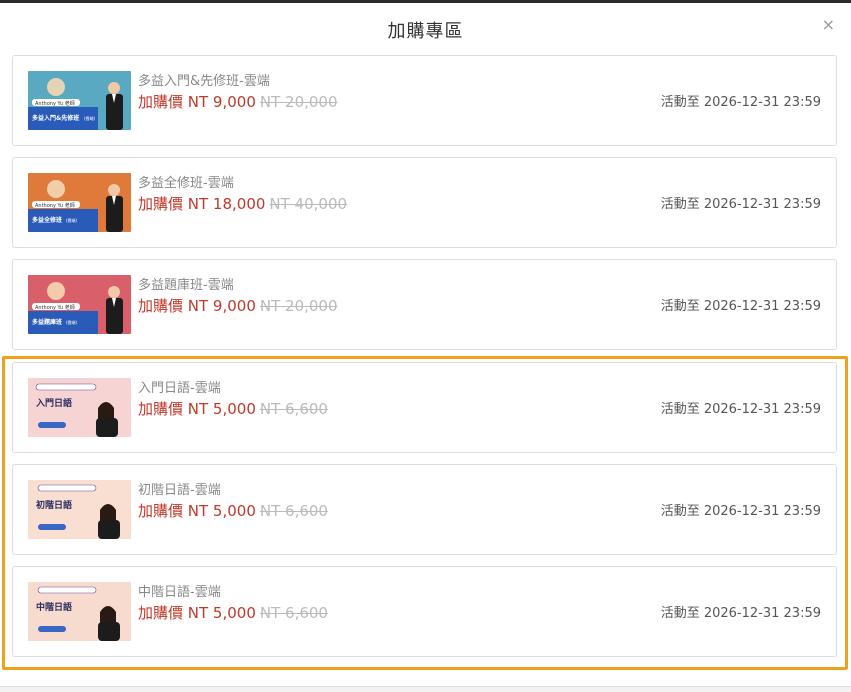  What do you see at coordinates (425, 31) in the screenshot?
I see `modal-title: 加購專區` at bounding box center [425, 31].